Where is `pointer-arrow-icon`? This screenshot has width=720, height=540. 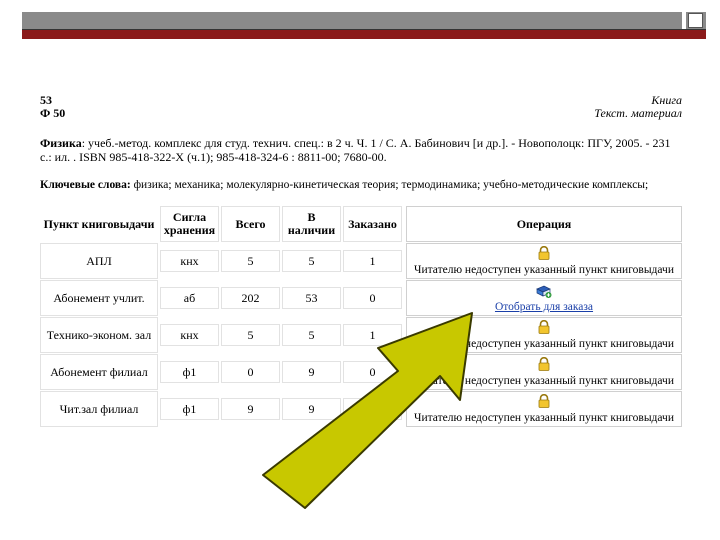 pointer-arrow-icon is located at coordinates (367, 410).